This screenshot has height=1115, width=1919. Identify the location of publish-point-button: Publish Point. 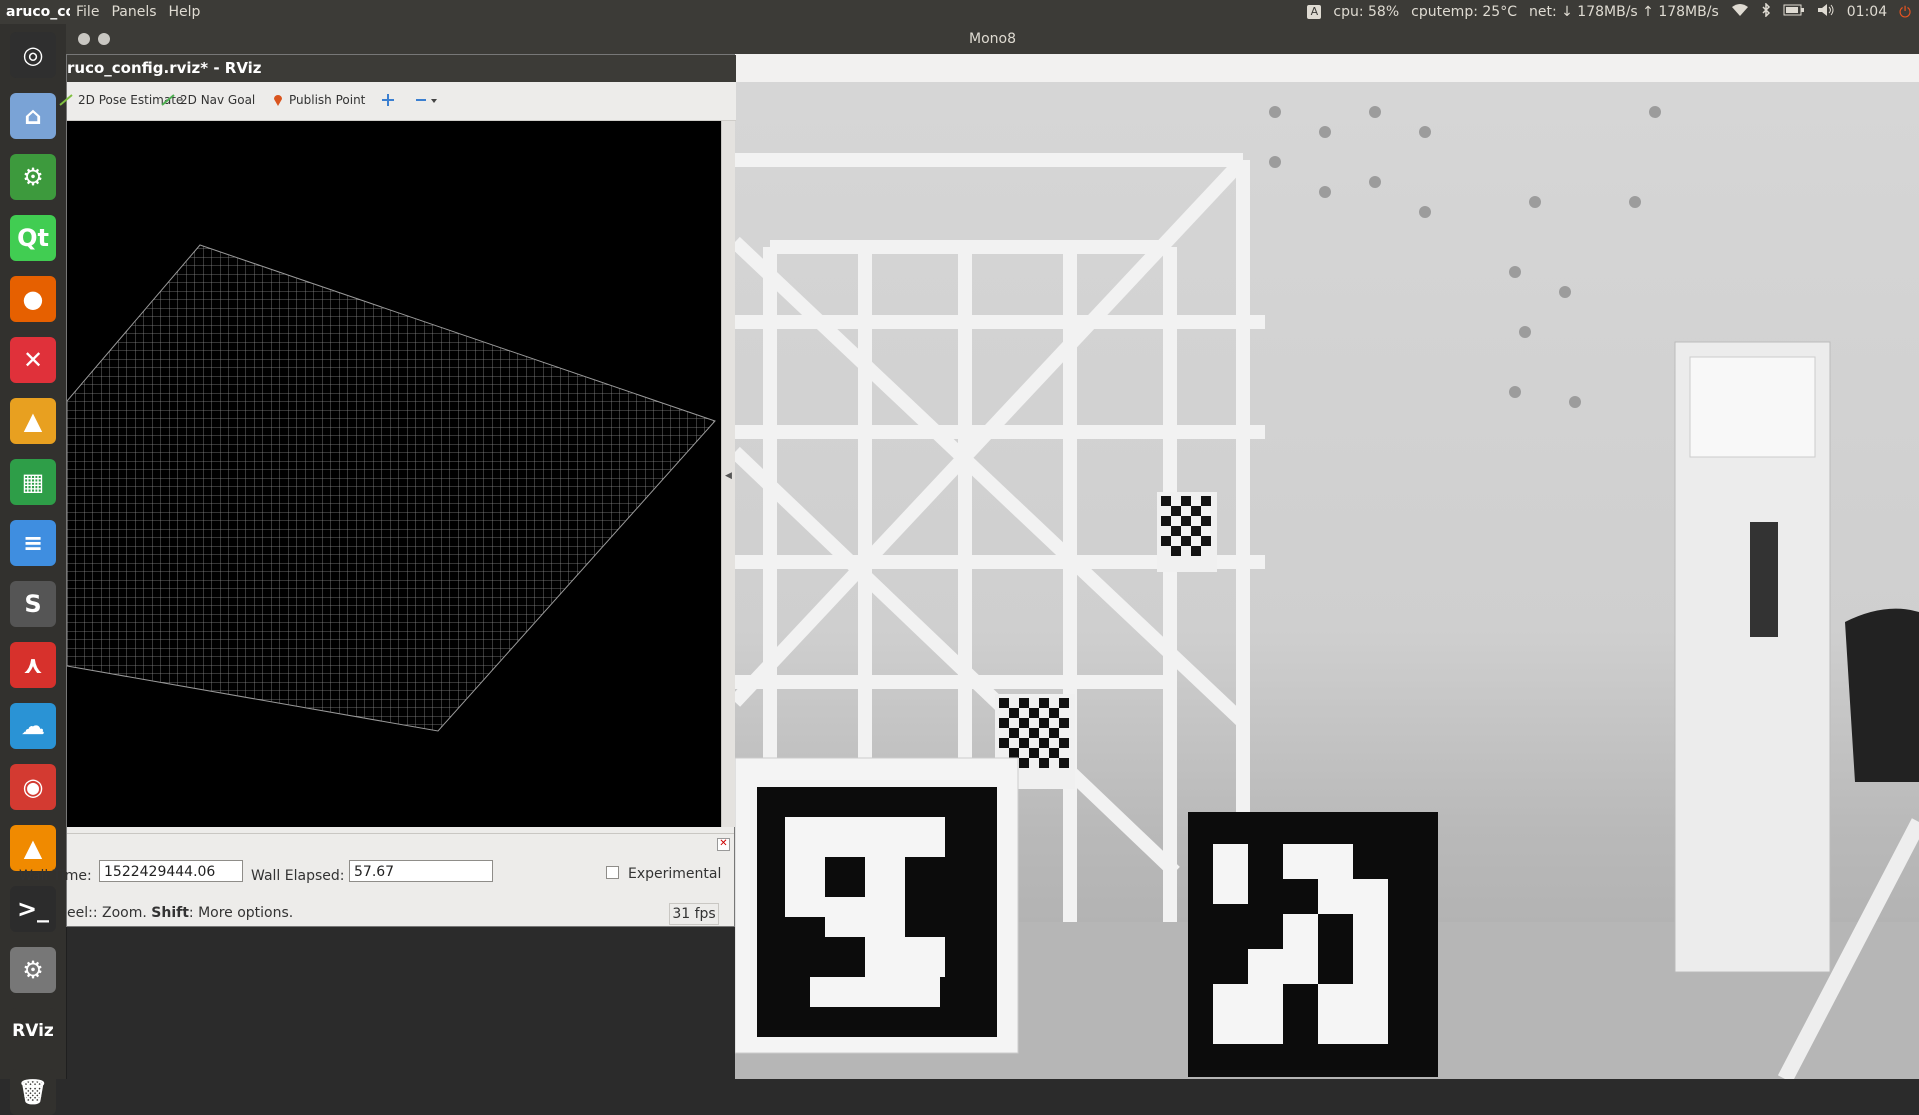
(318, 100).